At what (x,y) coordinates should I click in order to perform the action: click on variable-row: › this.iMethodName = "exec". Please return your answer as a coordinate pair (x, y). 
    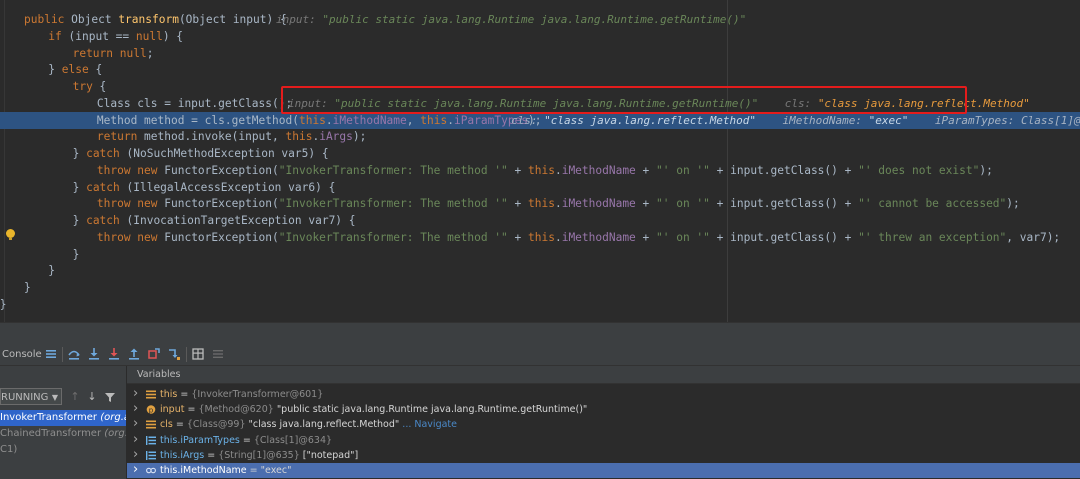
    Looking at the image, I should click on (603, 470).